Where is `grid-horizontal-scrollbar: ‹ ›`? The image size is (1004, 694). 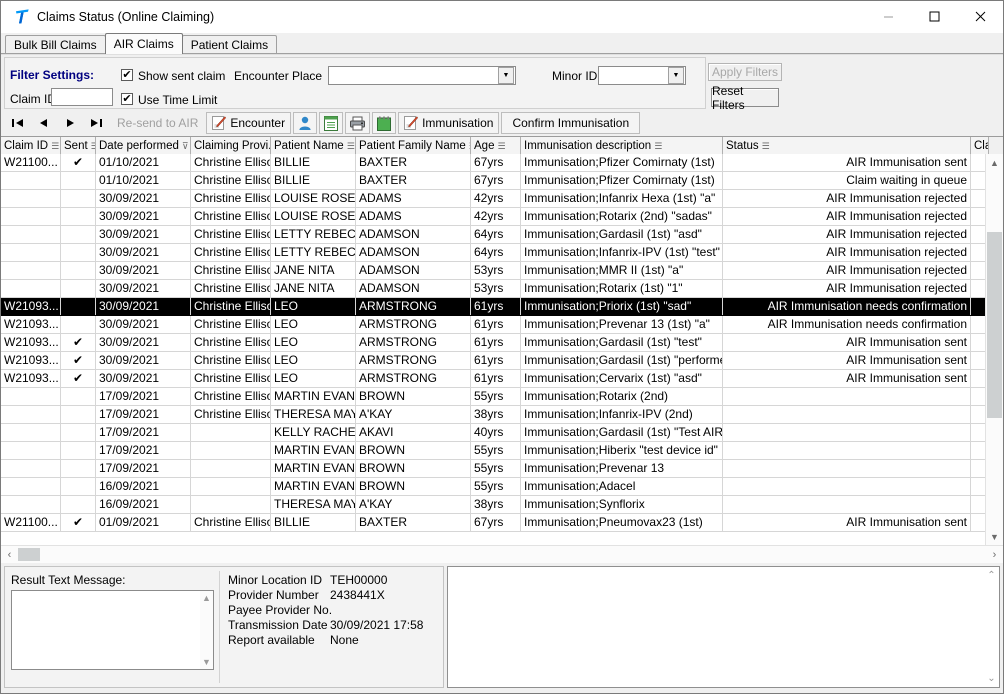
grid-horizontal-scrollbar: ‹ › is located at coordinates (502, 554).